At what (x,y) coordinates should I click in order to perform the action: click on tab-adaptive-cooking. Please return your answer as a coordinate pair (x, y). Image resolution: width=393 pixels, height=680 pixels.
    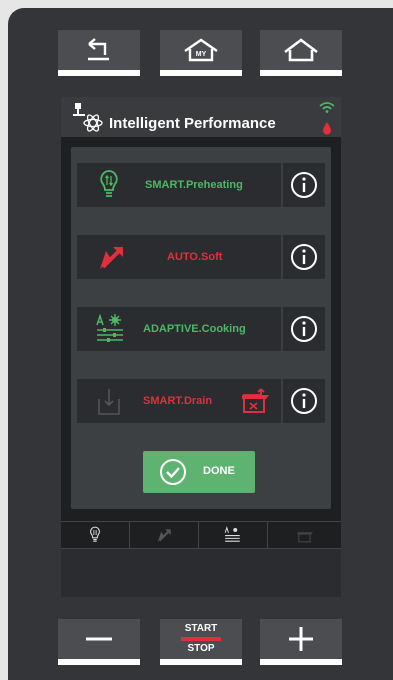
    Looking at the image, I should click on (233, 535).